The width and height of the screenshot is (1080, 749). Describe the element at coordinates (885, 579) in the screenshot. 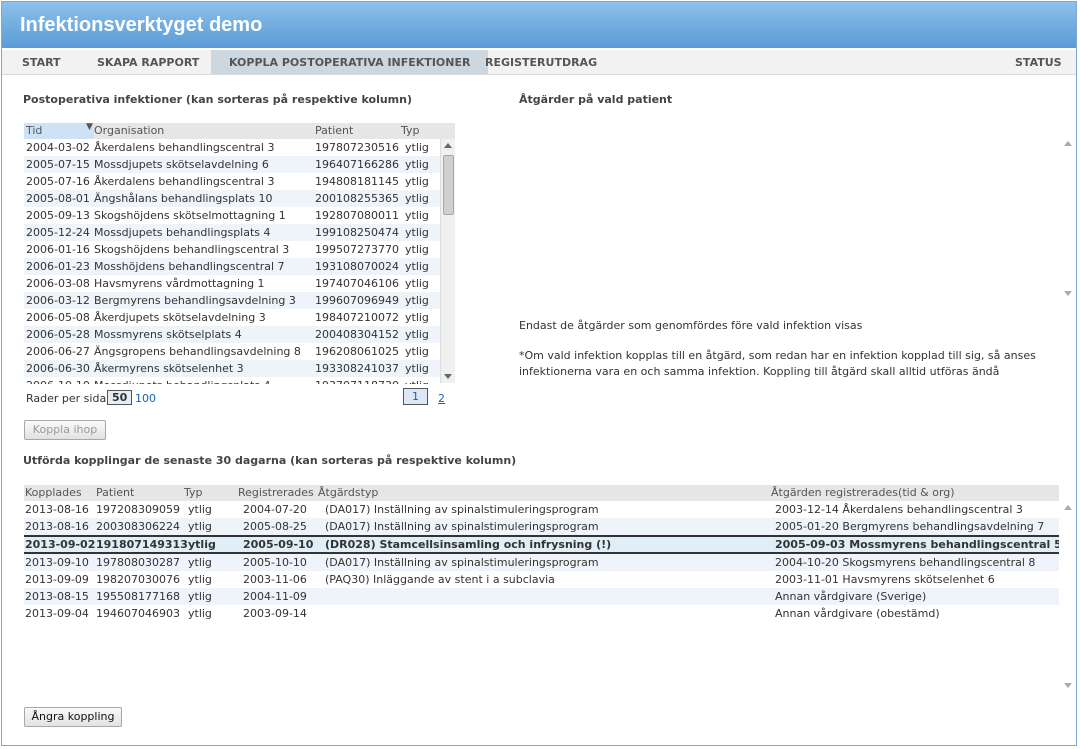

I see `cell-atgard_reg: 2003-11-01 Havsmyrens skötselenhet 6` at that location.